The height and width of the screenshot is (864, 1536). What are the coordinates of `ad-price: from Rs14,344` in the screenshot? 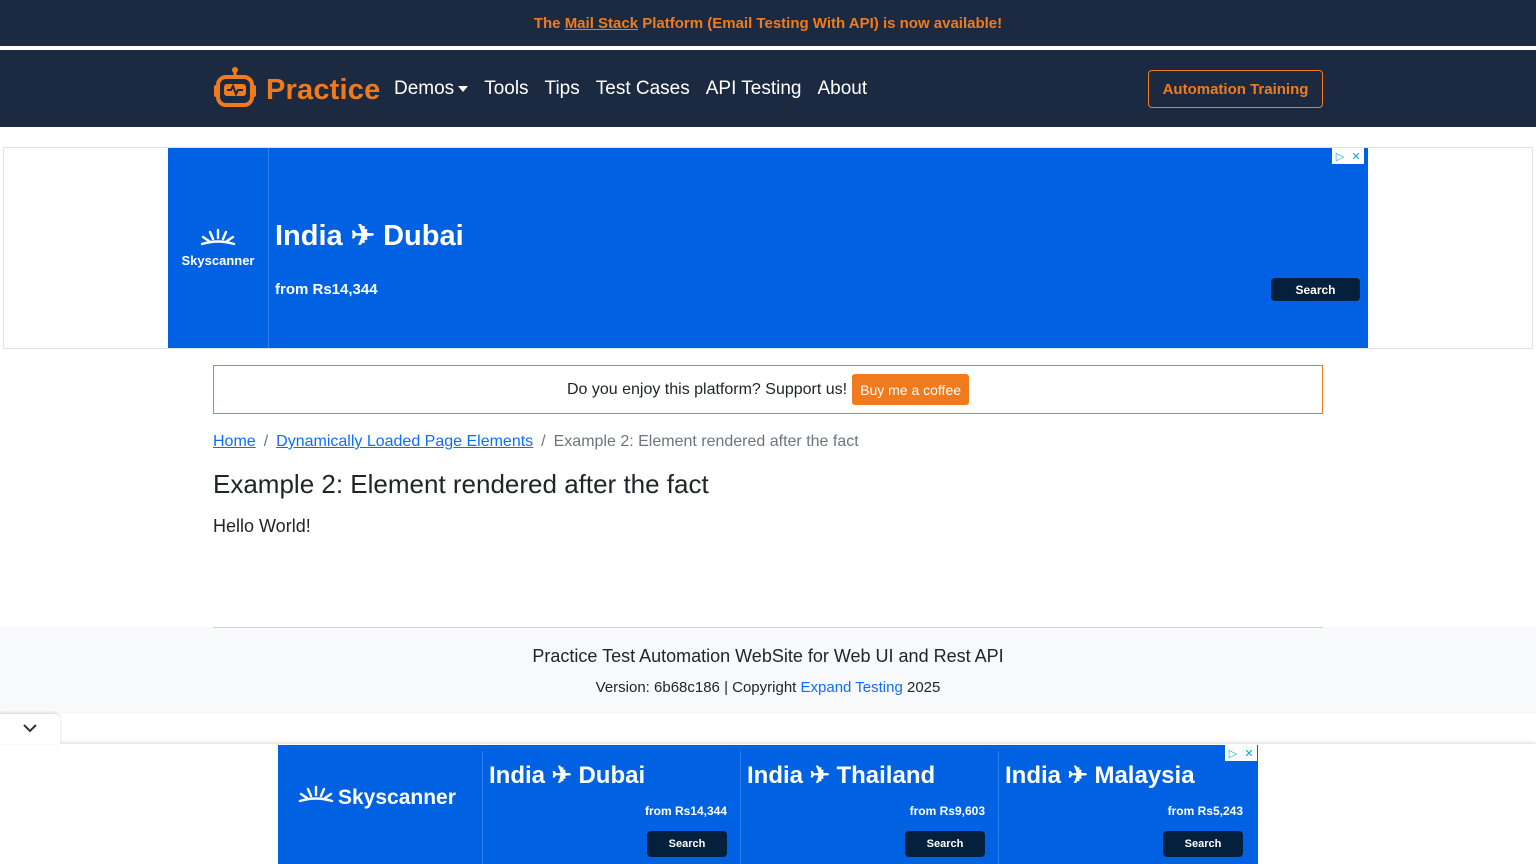 It's located at (326, 289).